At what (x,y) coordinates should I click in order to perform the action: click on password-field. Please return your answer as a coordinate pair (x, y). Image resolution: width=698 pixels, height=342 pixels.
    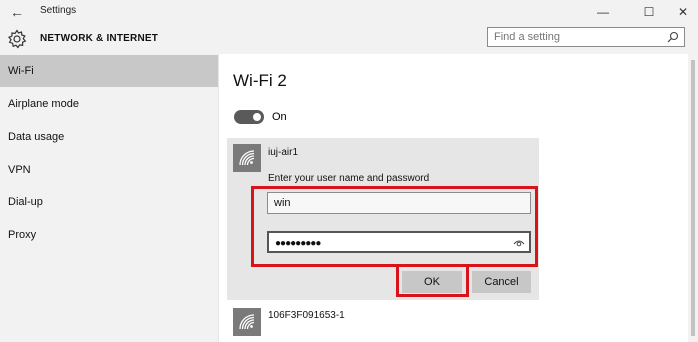
    Looking at the image, I should click on (399, 242).